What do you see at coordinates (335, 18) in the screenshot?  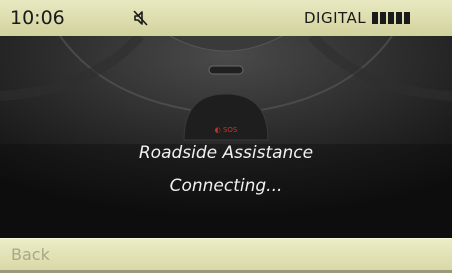 I see `signal-type-label: DIGITAL` at bounding box center [335, 18].